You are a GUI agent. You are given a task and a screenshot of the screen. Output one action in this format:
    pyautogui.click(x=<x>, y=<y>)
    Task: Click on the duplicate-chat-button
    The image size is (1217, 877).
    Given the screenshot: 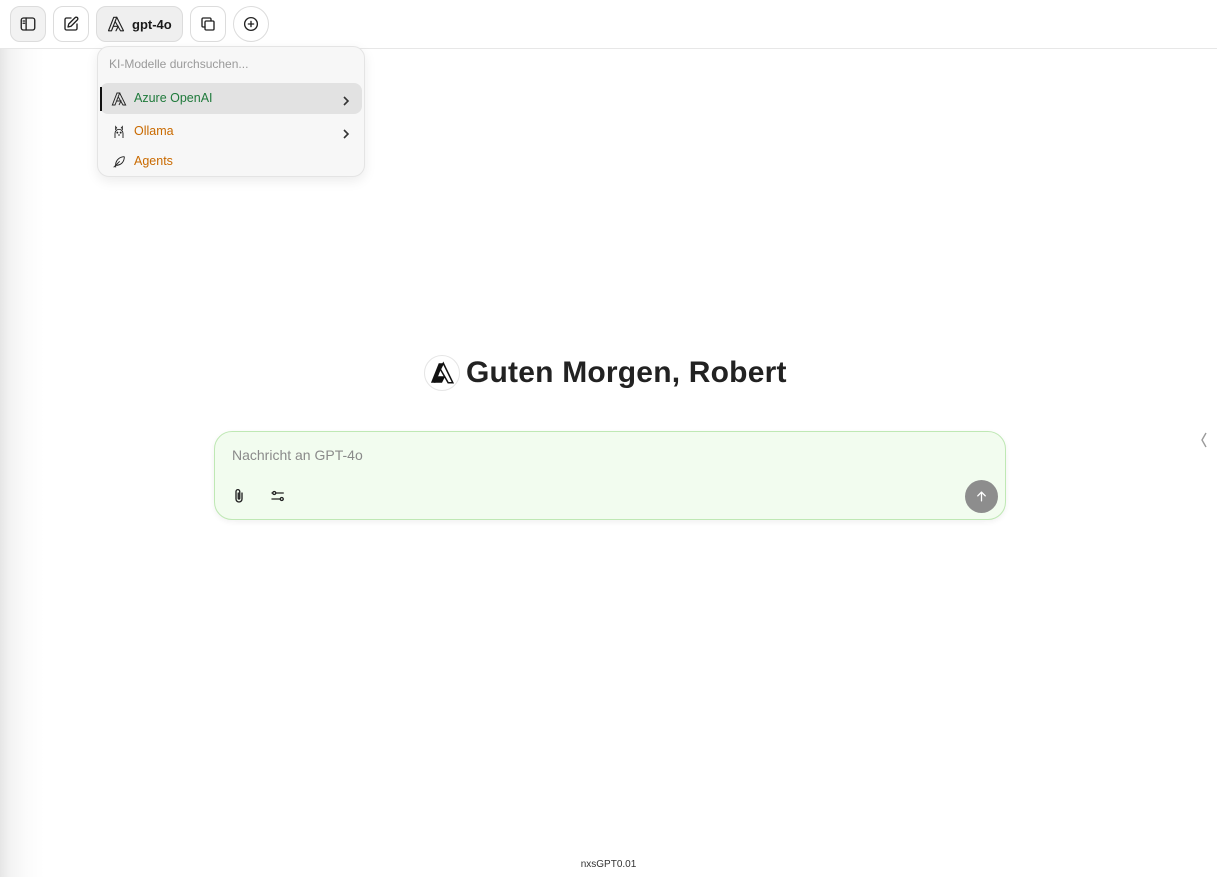 What is the action you would take?
    pyautogui.click(x=208, y=24)
    